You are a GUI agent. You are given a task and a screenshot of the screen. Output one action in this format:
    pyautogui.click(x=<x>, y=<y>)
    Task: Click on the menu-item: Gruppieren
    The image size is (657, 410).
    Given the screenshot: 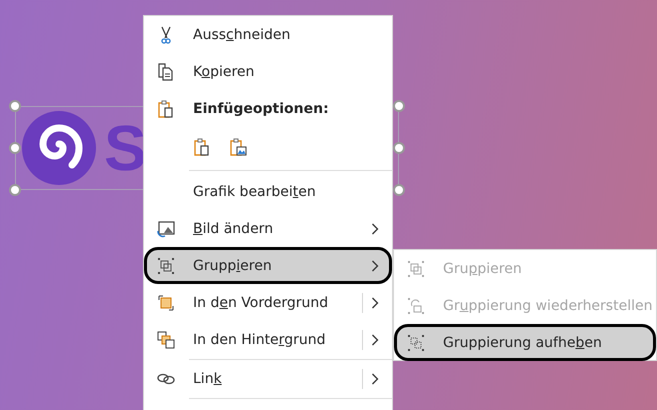 What is the action you would take?
    pyautogui.click(x=268, y=265)
    